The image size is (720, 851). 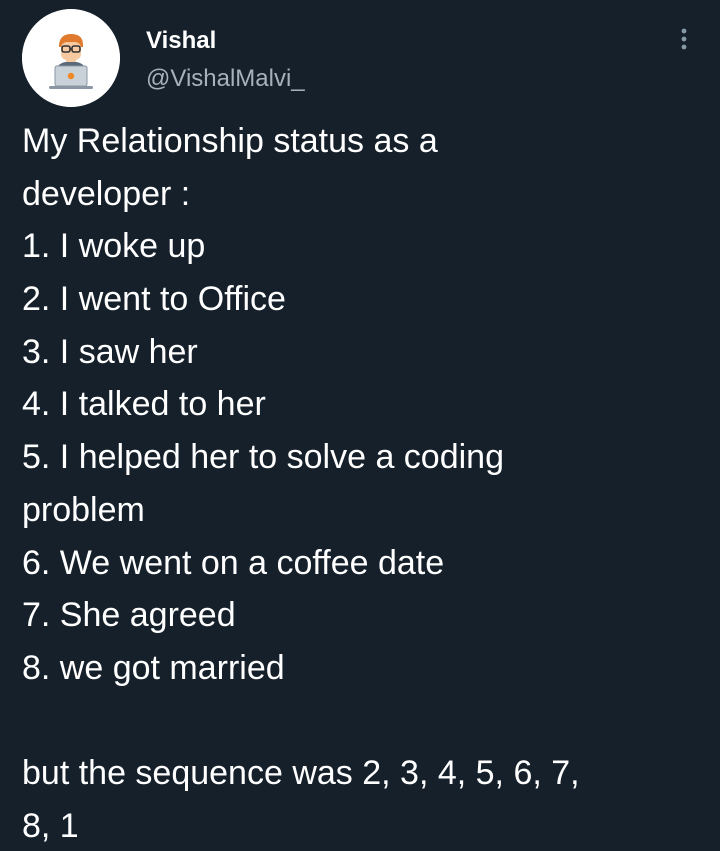 I want to click on tweet-line: 6. We went on a coffee date, so click(x=233, y=562).